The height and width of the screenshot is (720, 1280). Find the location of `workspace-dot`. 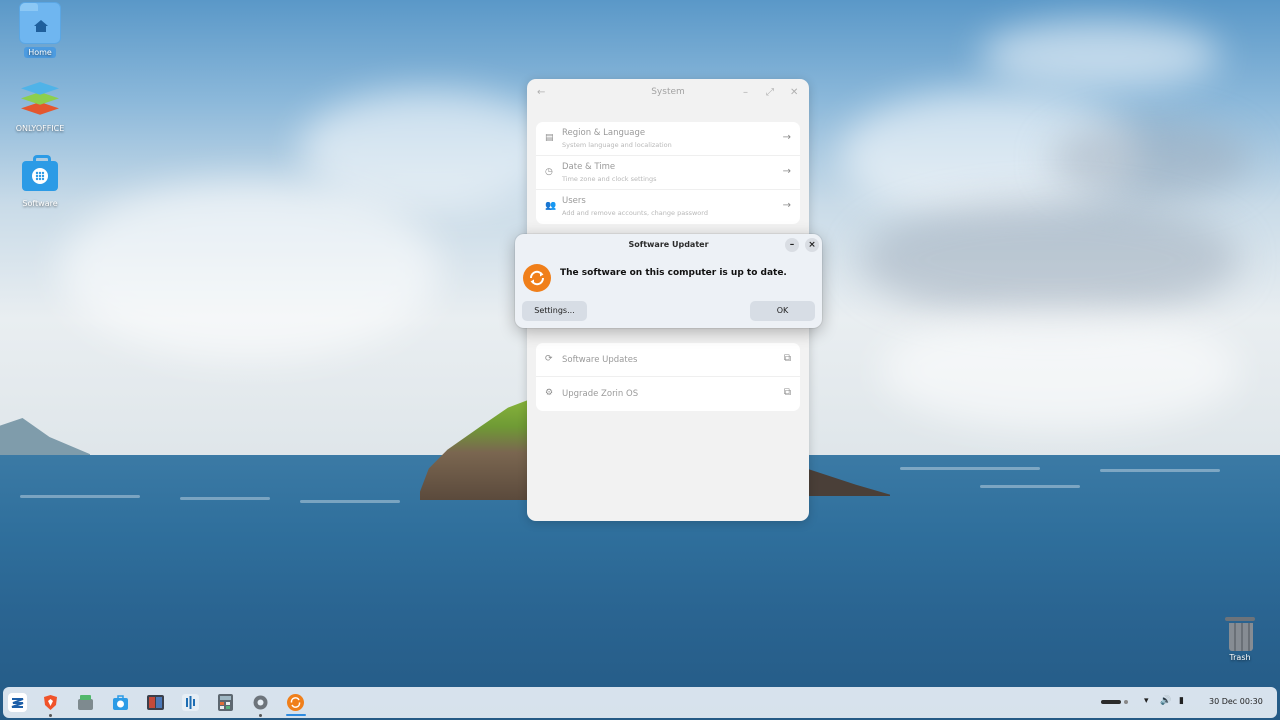

workspace-dot is located at coordinates (1126, 702).